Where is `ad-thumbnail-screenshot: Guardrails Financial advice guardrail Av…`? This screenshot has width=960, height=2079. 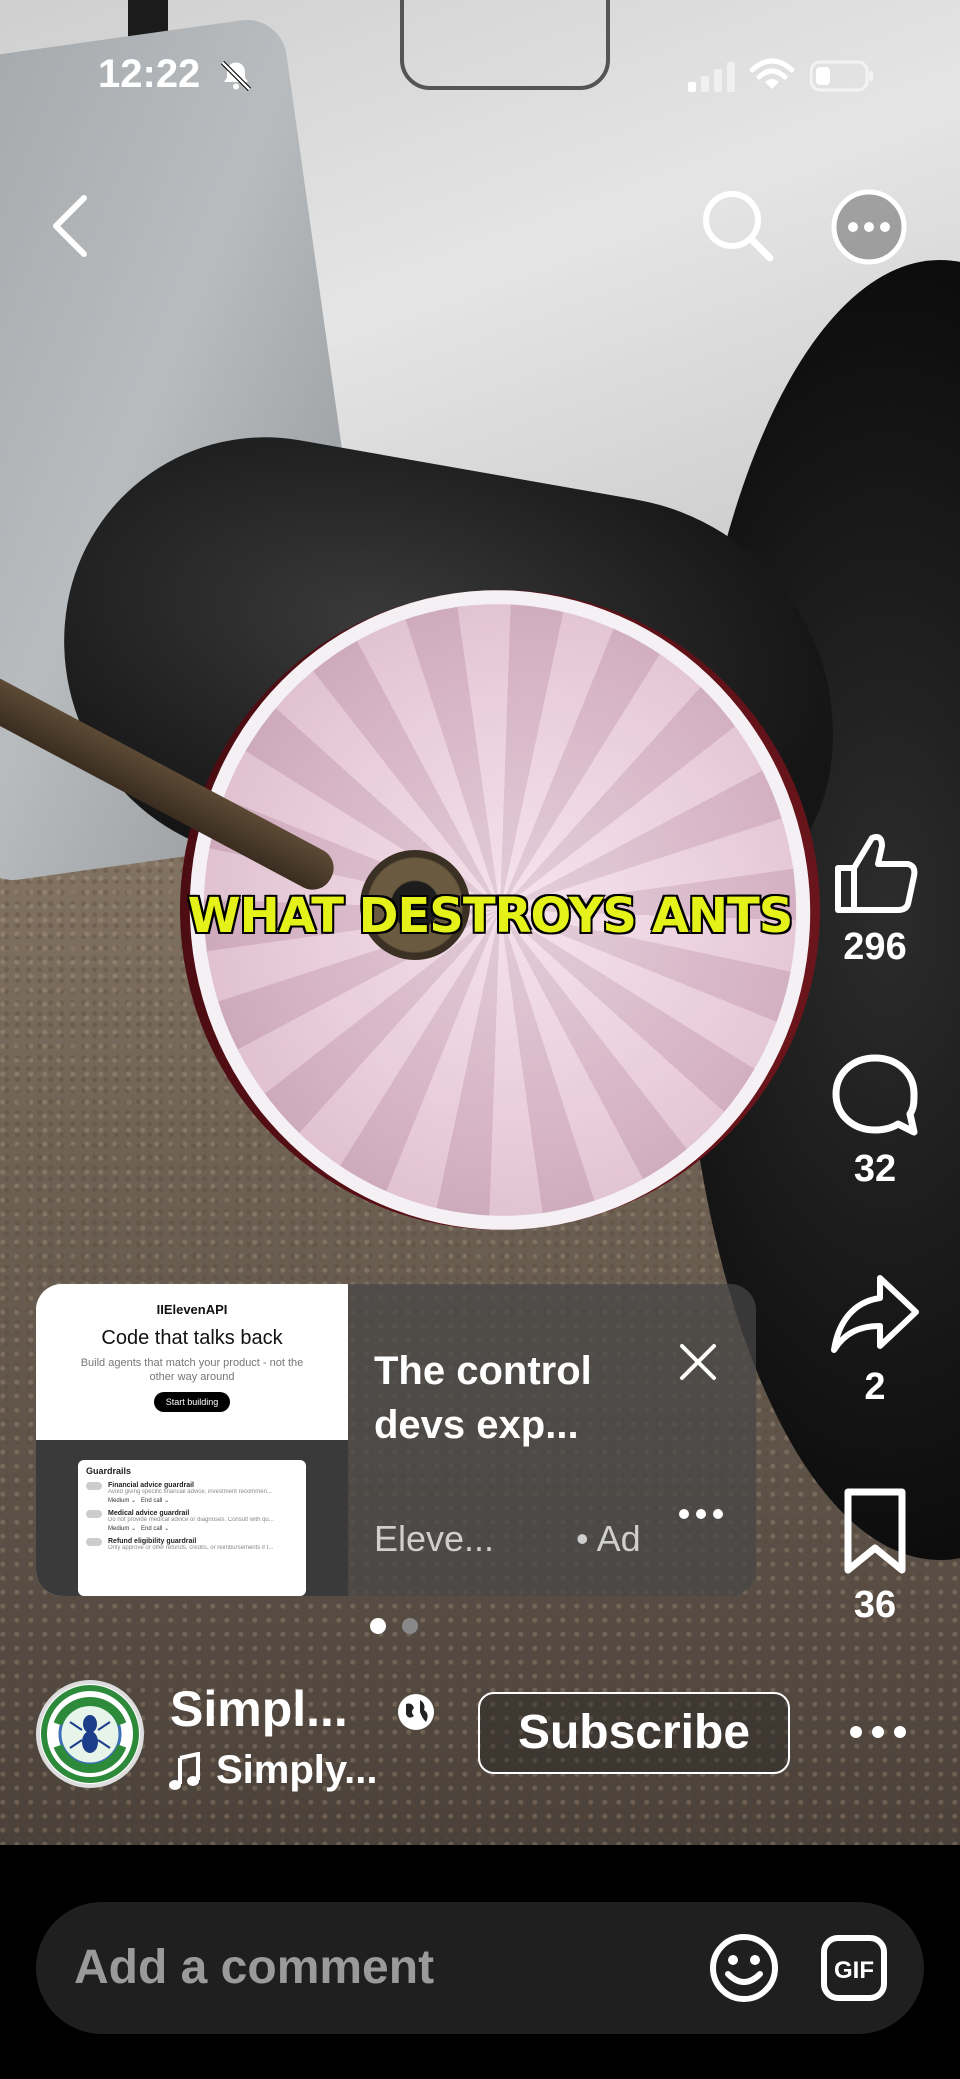 ad-thumbnail-screenshot: Guardrails Financial advice guardrail Av… is located at coordinates (192, 1518).